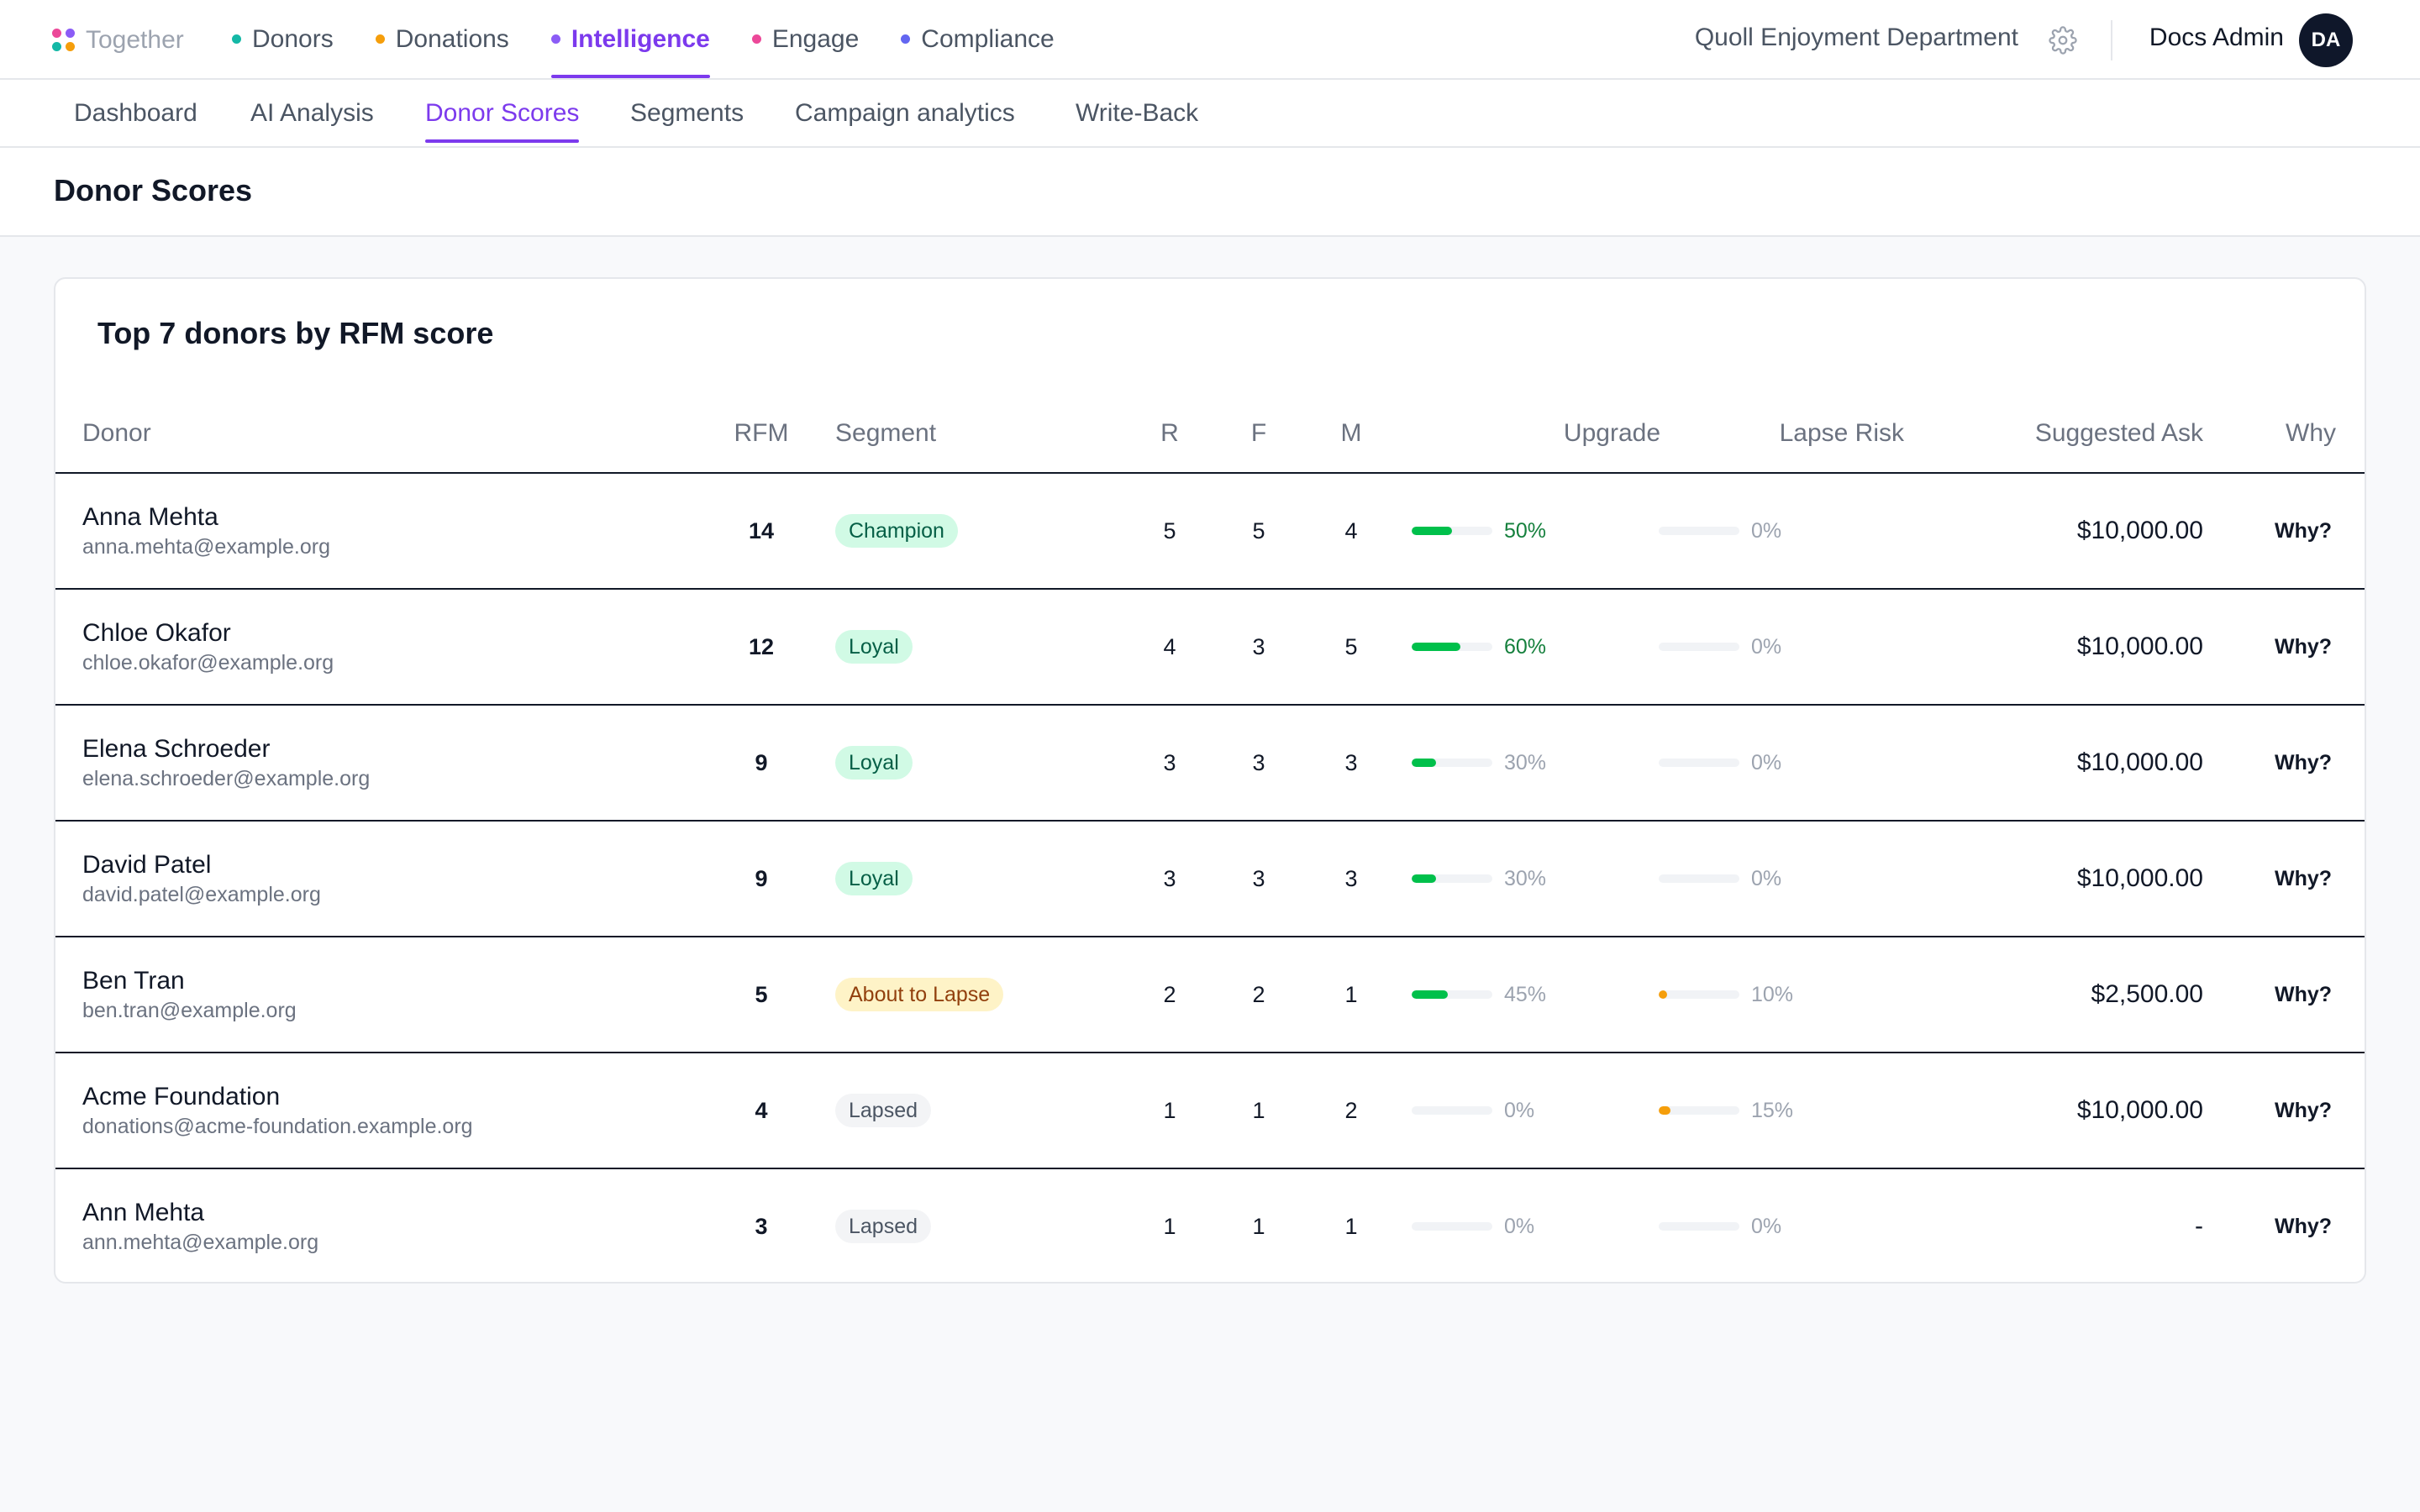  I want to click on lapse-risk-bar-fill, so click(1663, 994).